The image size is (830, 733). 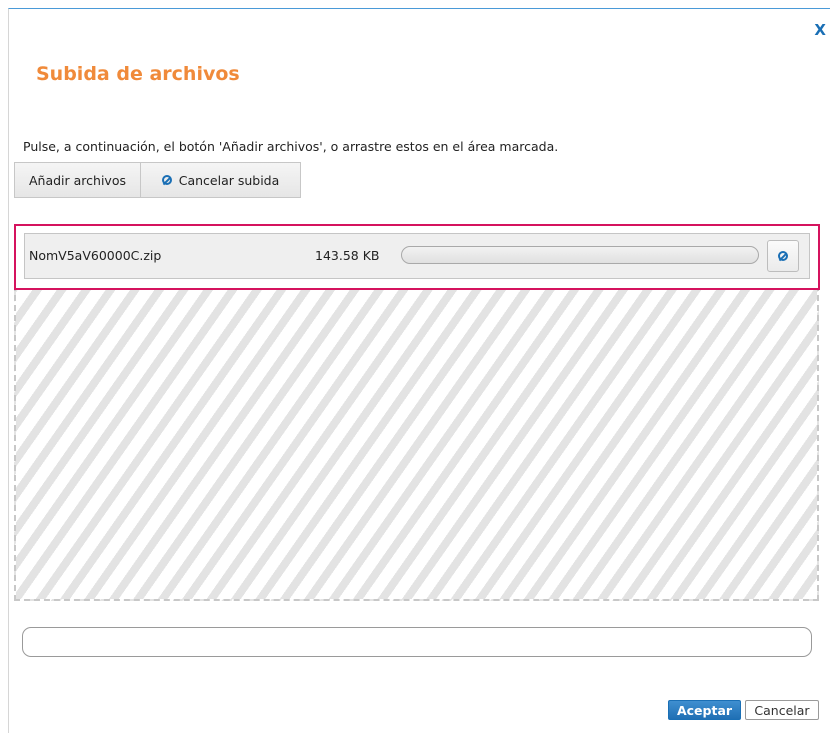 I want to click on cancel-file-button, so click(x=783, y=256).